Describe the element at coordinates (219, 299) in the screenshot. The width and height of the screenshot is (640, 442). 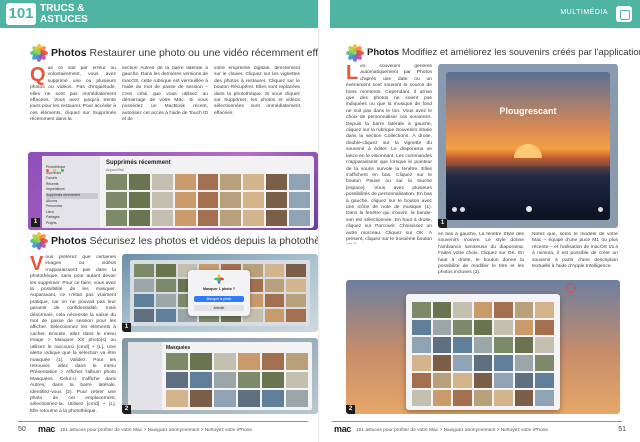
I see `hide-confirm-button: Masquer la photo` at that location.